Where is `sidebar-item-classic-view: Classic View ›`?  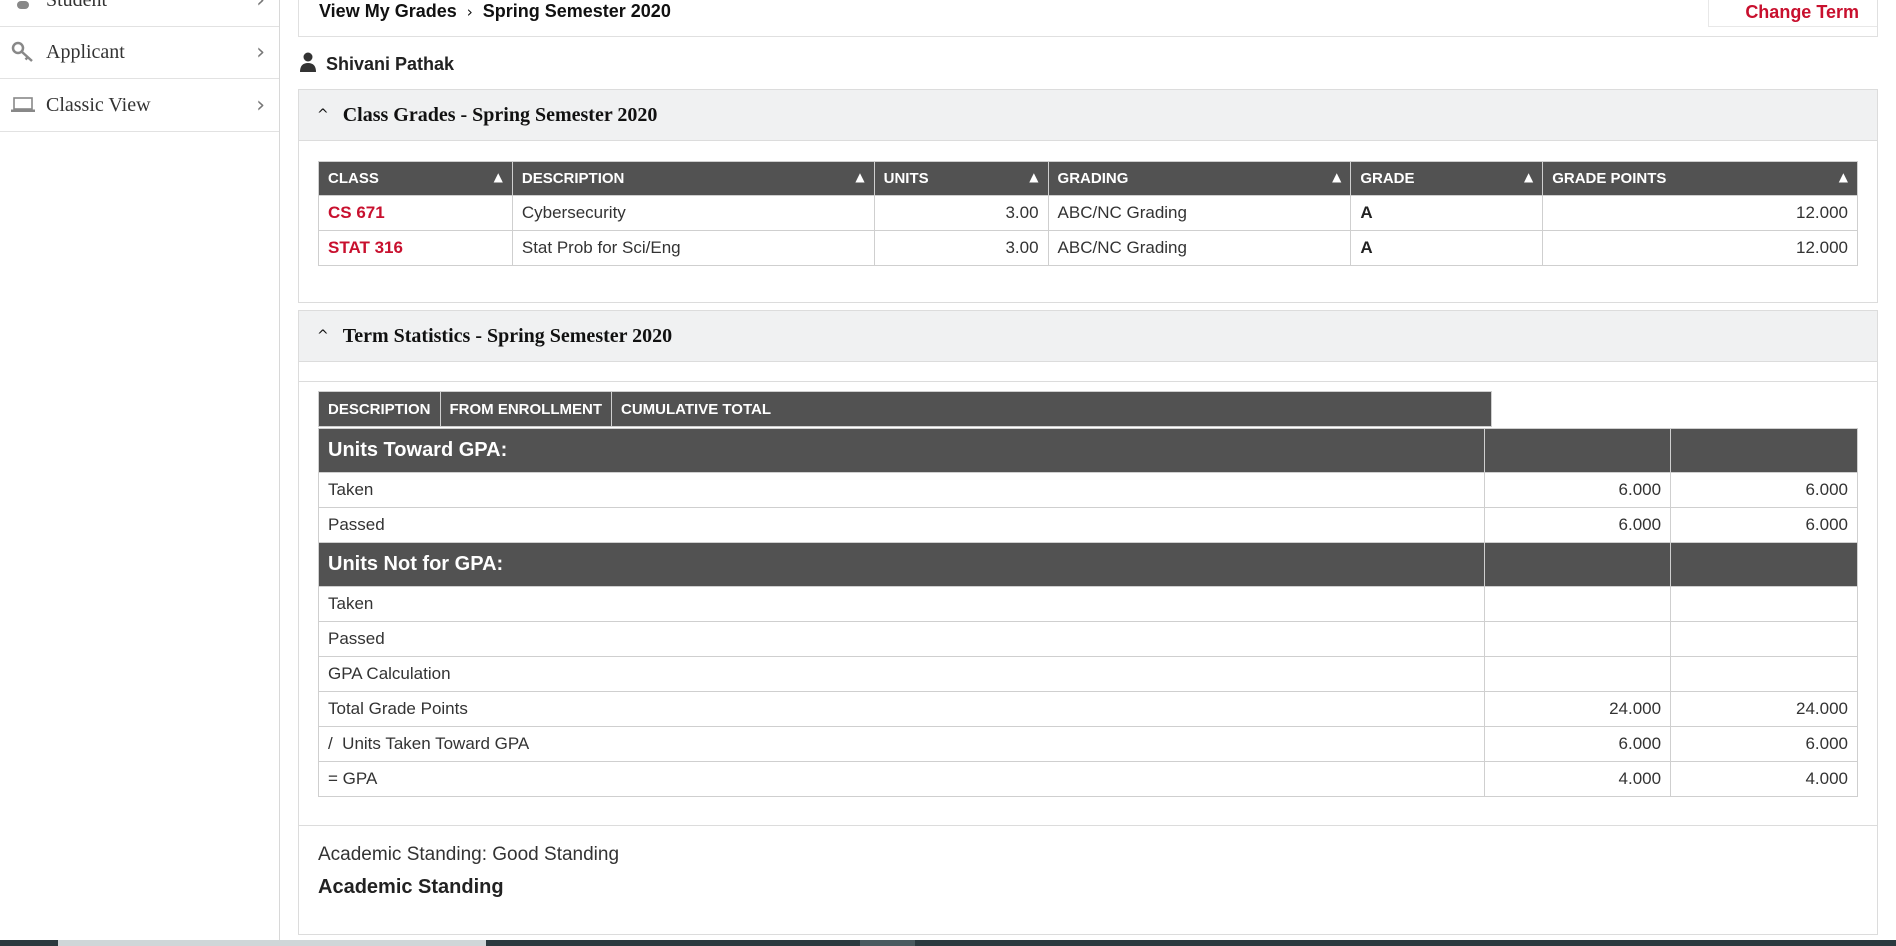 sidebar-item-classic-view: Classic View › is located at coordinates (139, 105).